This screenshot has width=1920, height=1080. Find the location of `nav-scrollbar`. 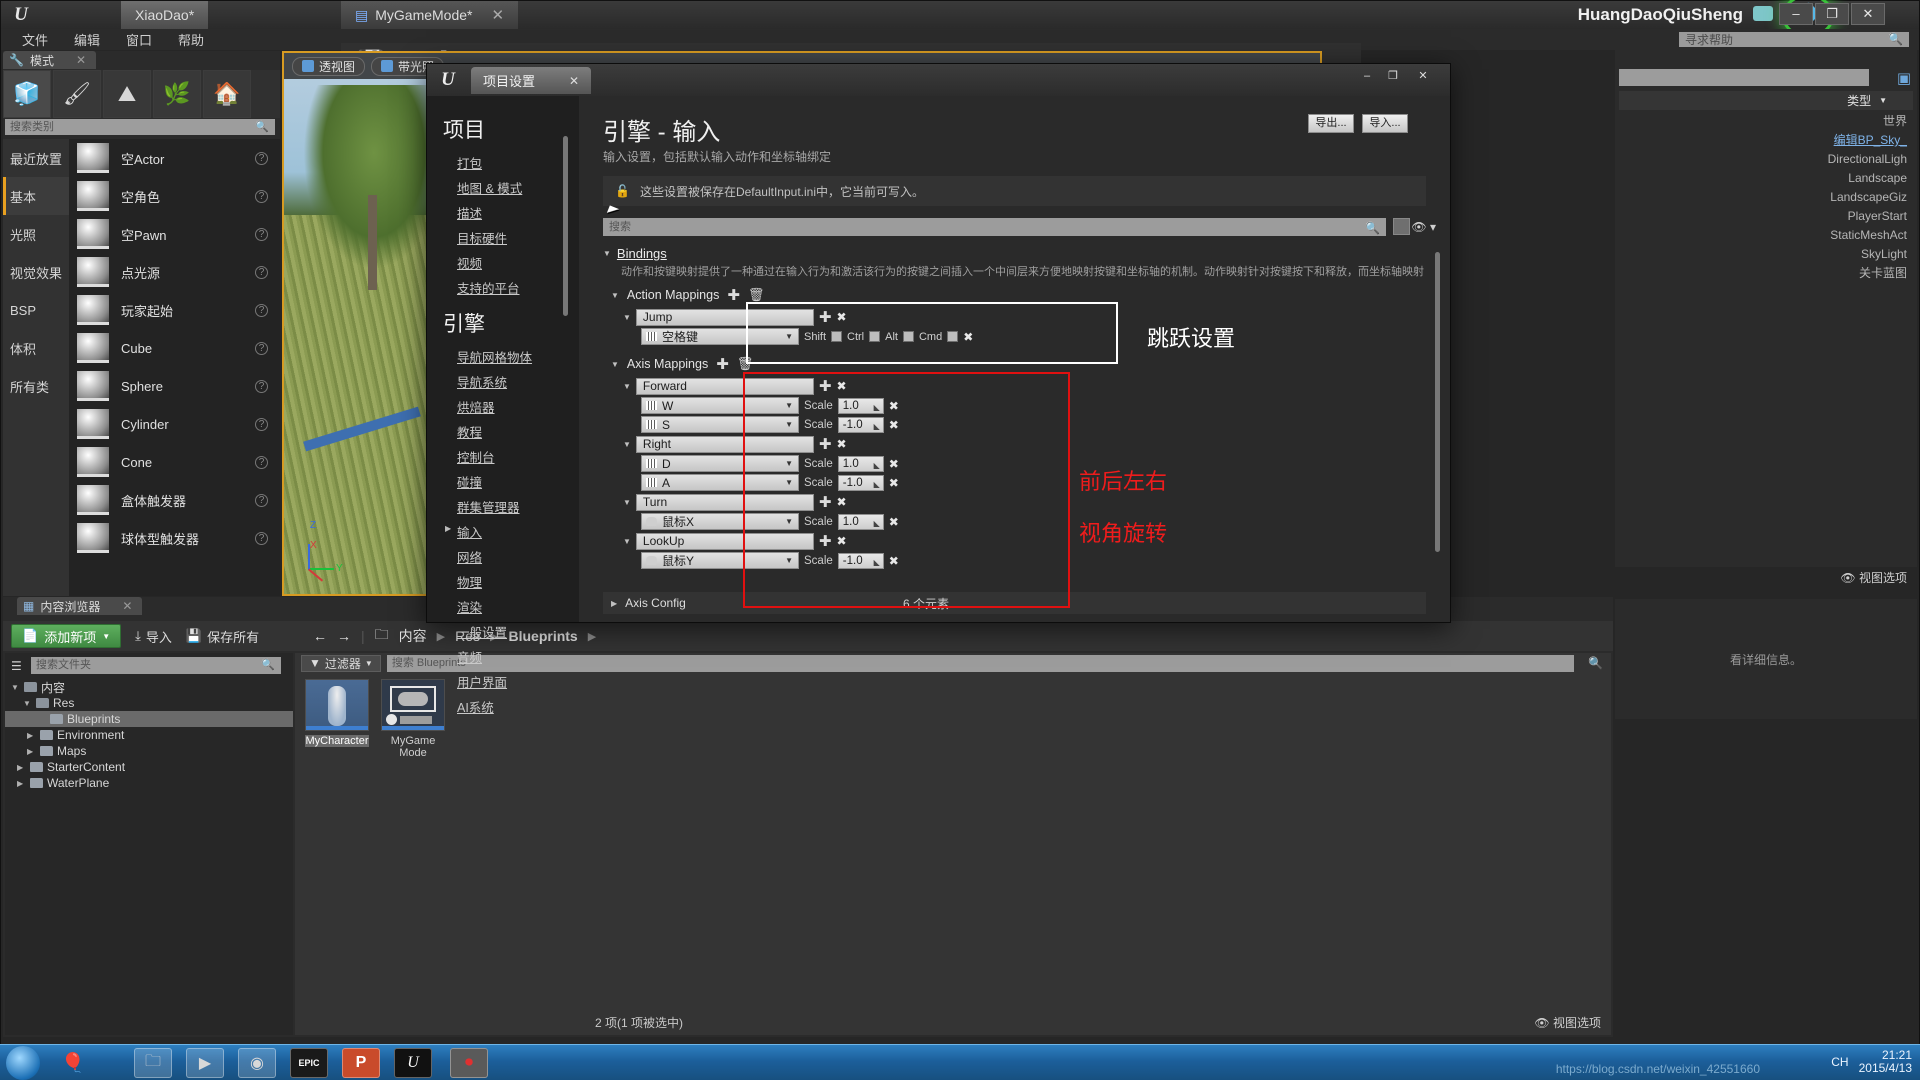

nav-scrollbar is located at coordinates (565, 226).